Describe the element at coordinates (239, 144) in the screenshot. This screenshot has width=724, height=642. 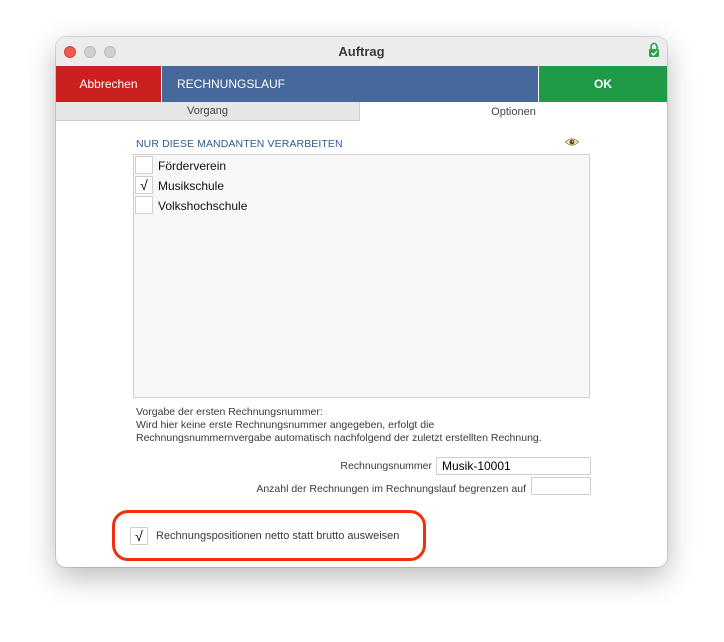
I see `mandanten-heading: NUR DIESE MANDANTEN VERARBEITEN` at that location.